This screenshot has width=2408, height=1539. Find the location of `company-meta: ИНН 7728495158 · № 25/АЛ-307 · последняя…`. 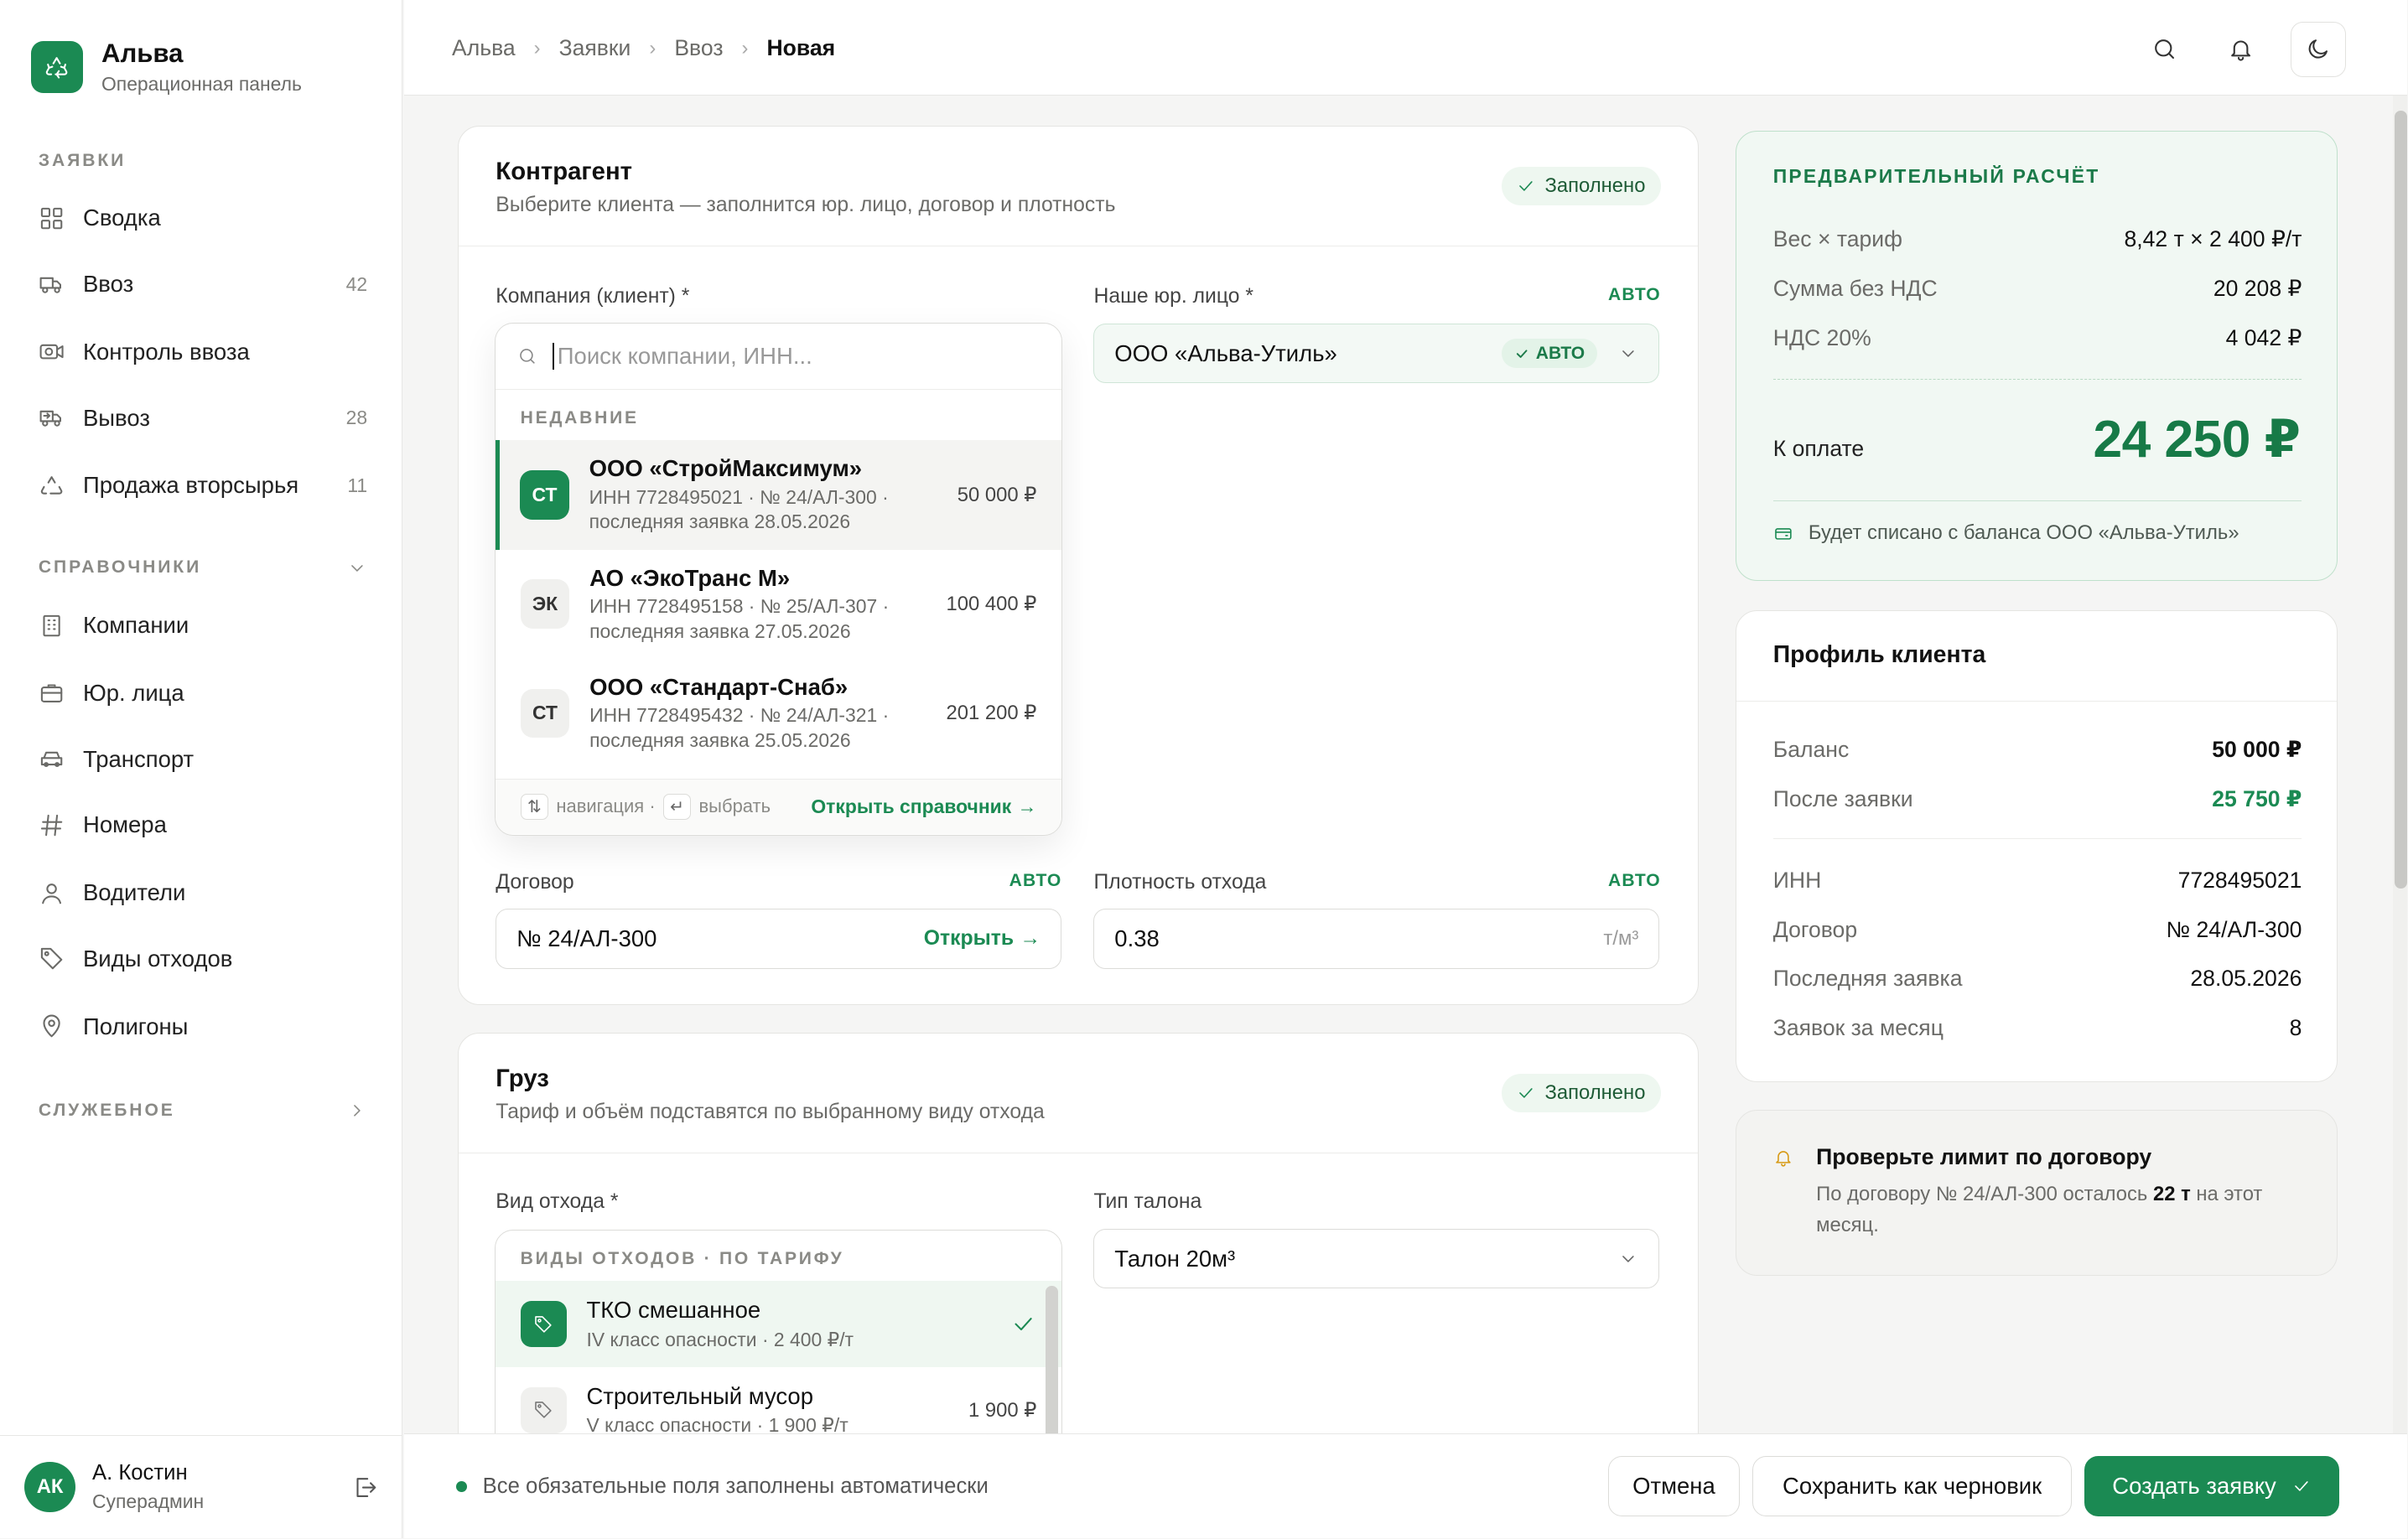

company-meta: ИНН 7728495158 · № 25/АЛ-307 · последняя… is located at coordinates (739, 618).